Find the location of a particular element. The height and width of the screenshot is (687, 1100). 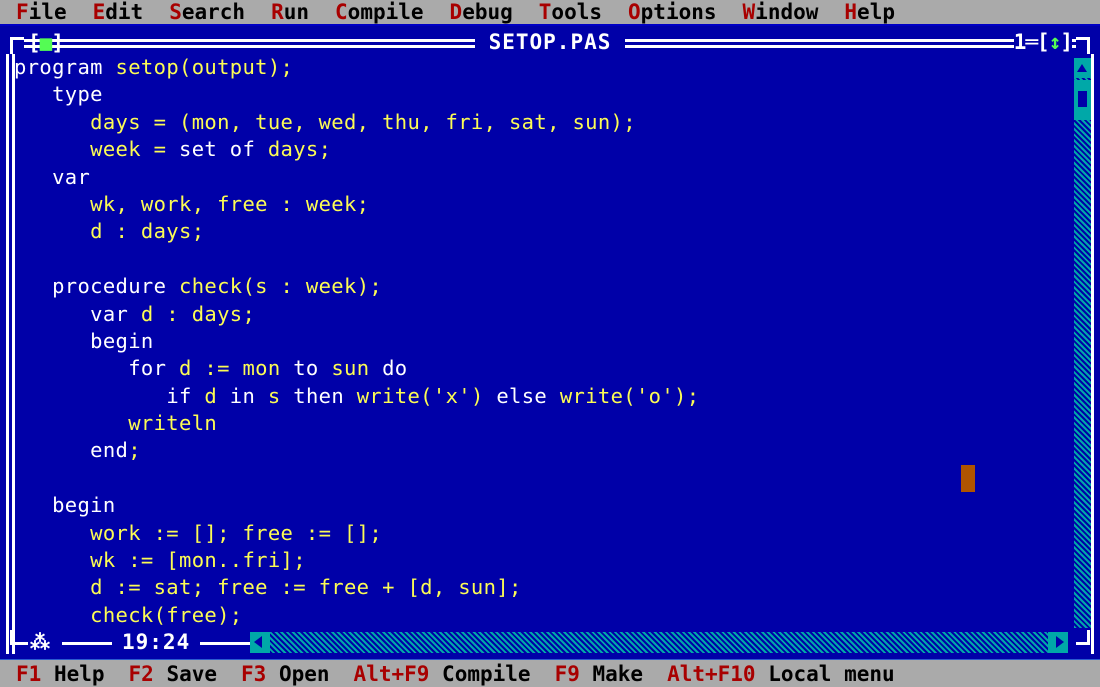

status-label-open: Open is located at coordinates (298, 673).